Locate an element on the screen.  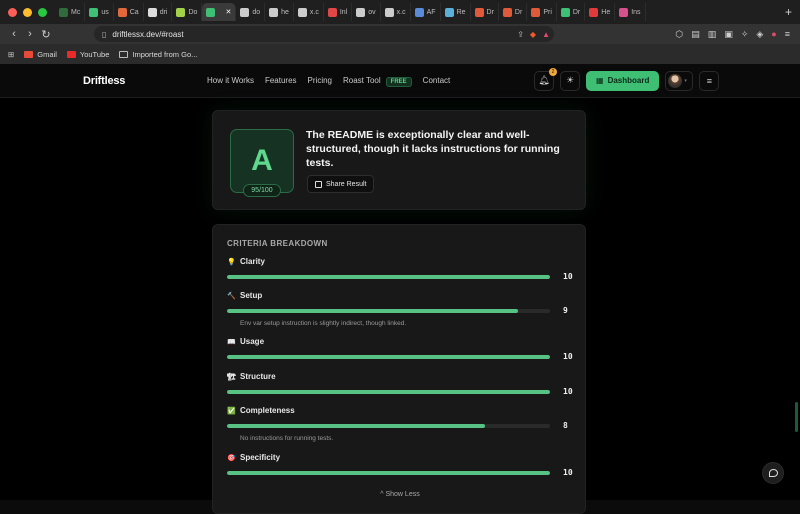
nav-features: Features is located at coordinates (281, 80).